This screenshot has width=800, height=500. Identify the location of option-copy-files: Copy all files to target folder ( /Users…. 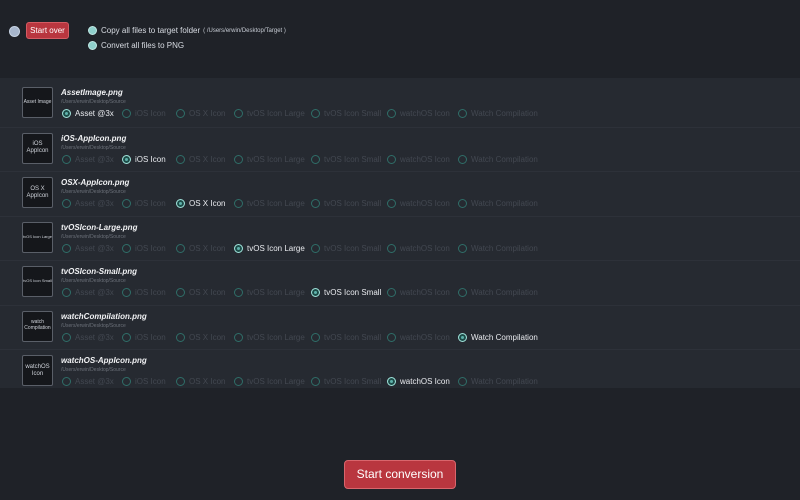
(187, 30).